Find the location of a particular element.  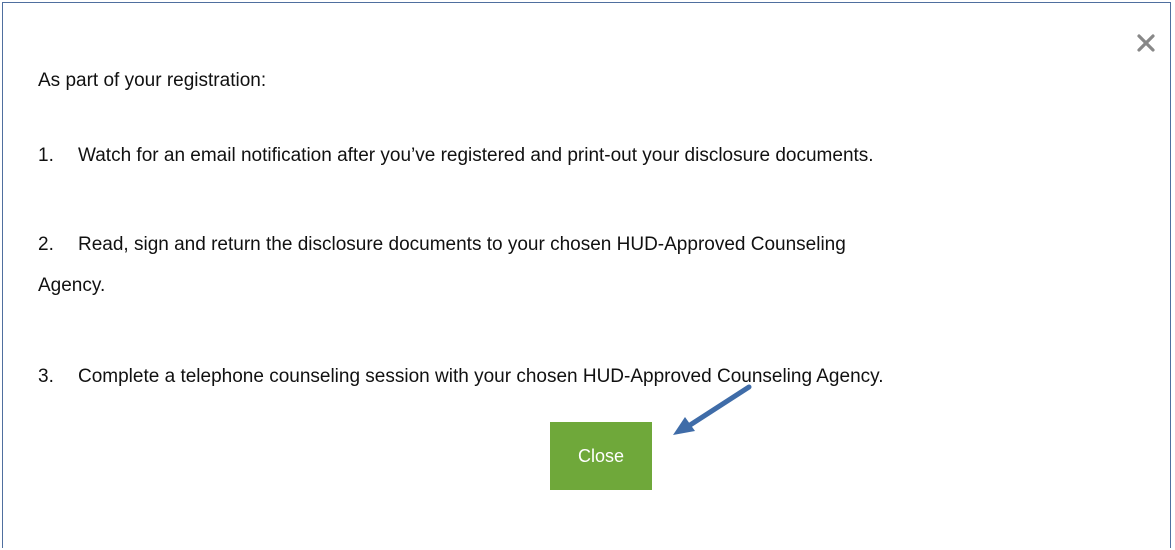

step-text-continuation: Agency. is located at coordinates (72, 285).